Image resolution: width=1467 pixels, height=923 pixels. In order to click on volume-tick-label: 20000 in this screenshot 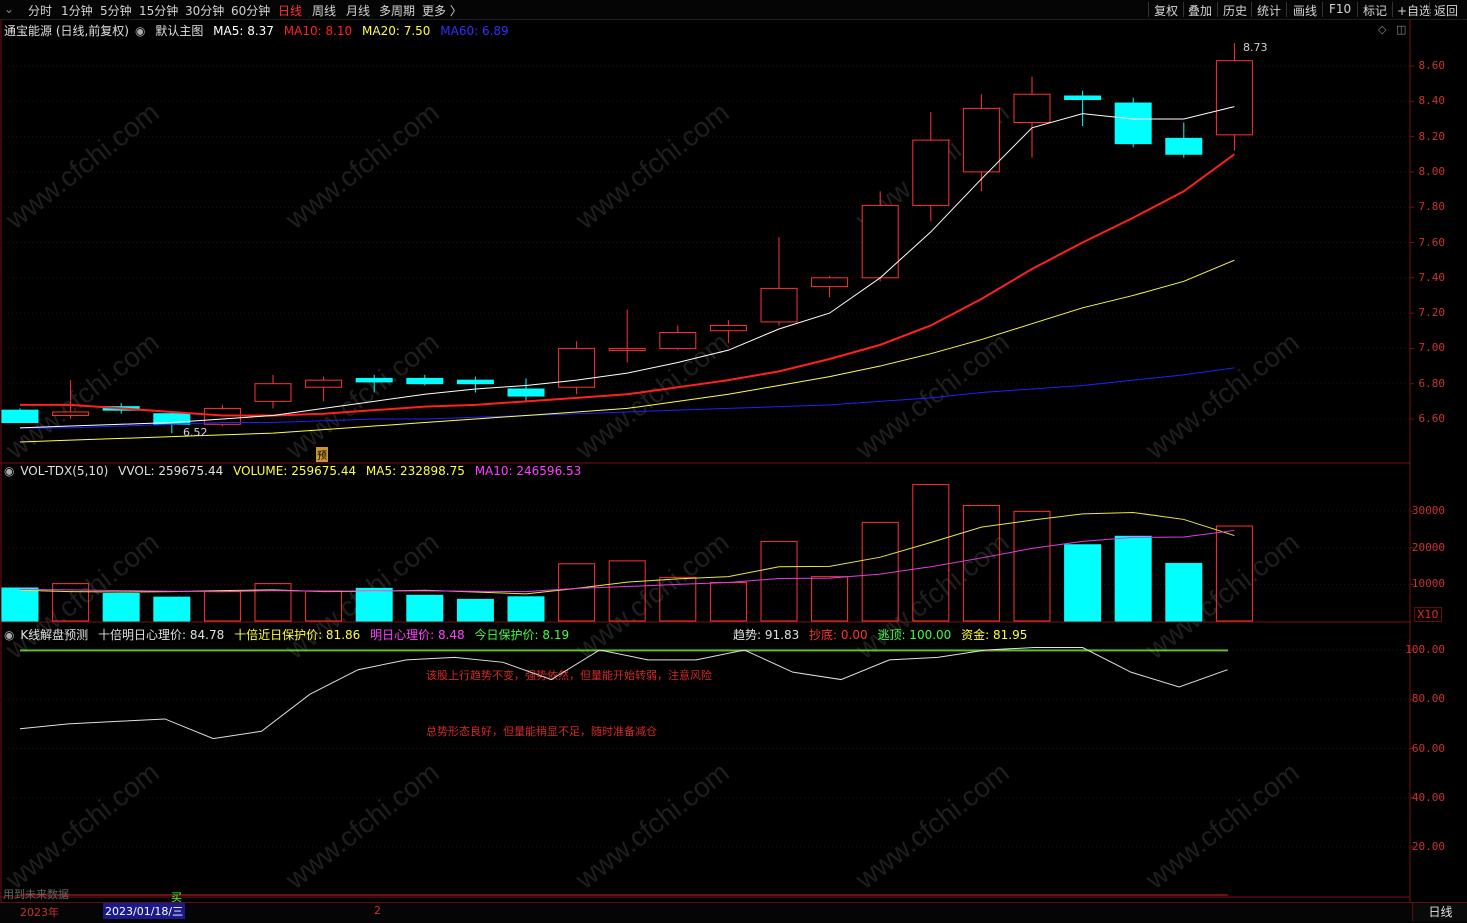, I will do `click(1428, 547)`.